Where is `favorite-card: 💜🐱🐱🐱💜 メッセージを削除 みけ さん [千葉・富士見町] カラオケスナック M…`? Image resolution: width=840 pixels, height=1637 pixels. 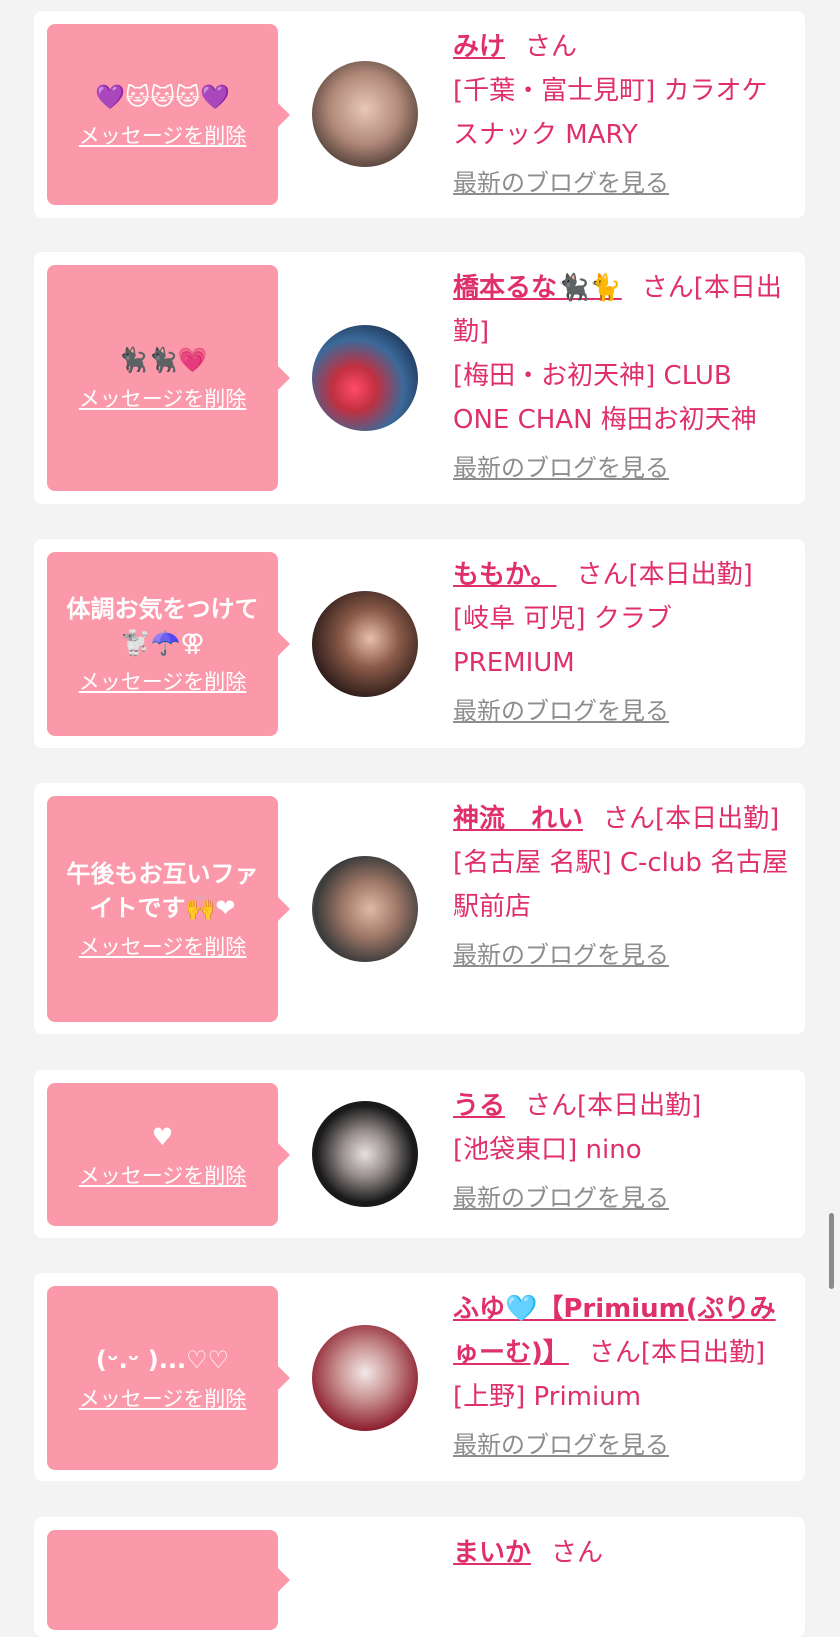 favorite-card: 💜🐱🐱🐱💜 メッセージを削除 みけ さん [千葉・富士見町] カラオケスナック M… is located at coordinates (419, 114).